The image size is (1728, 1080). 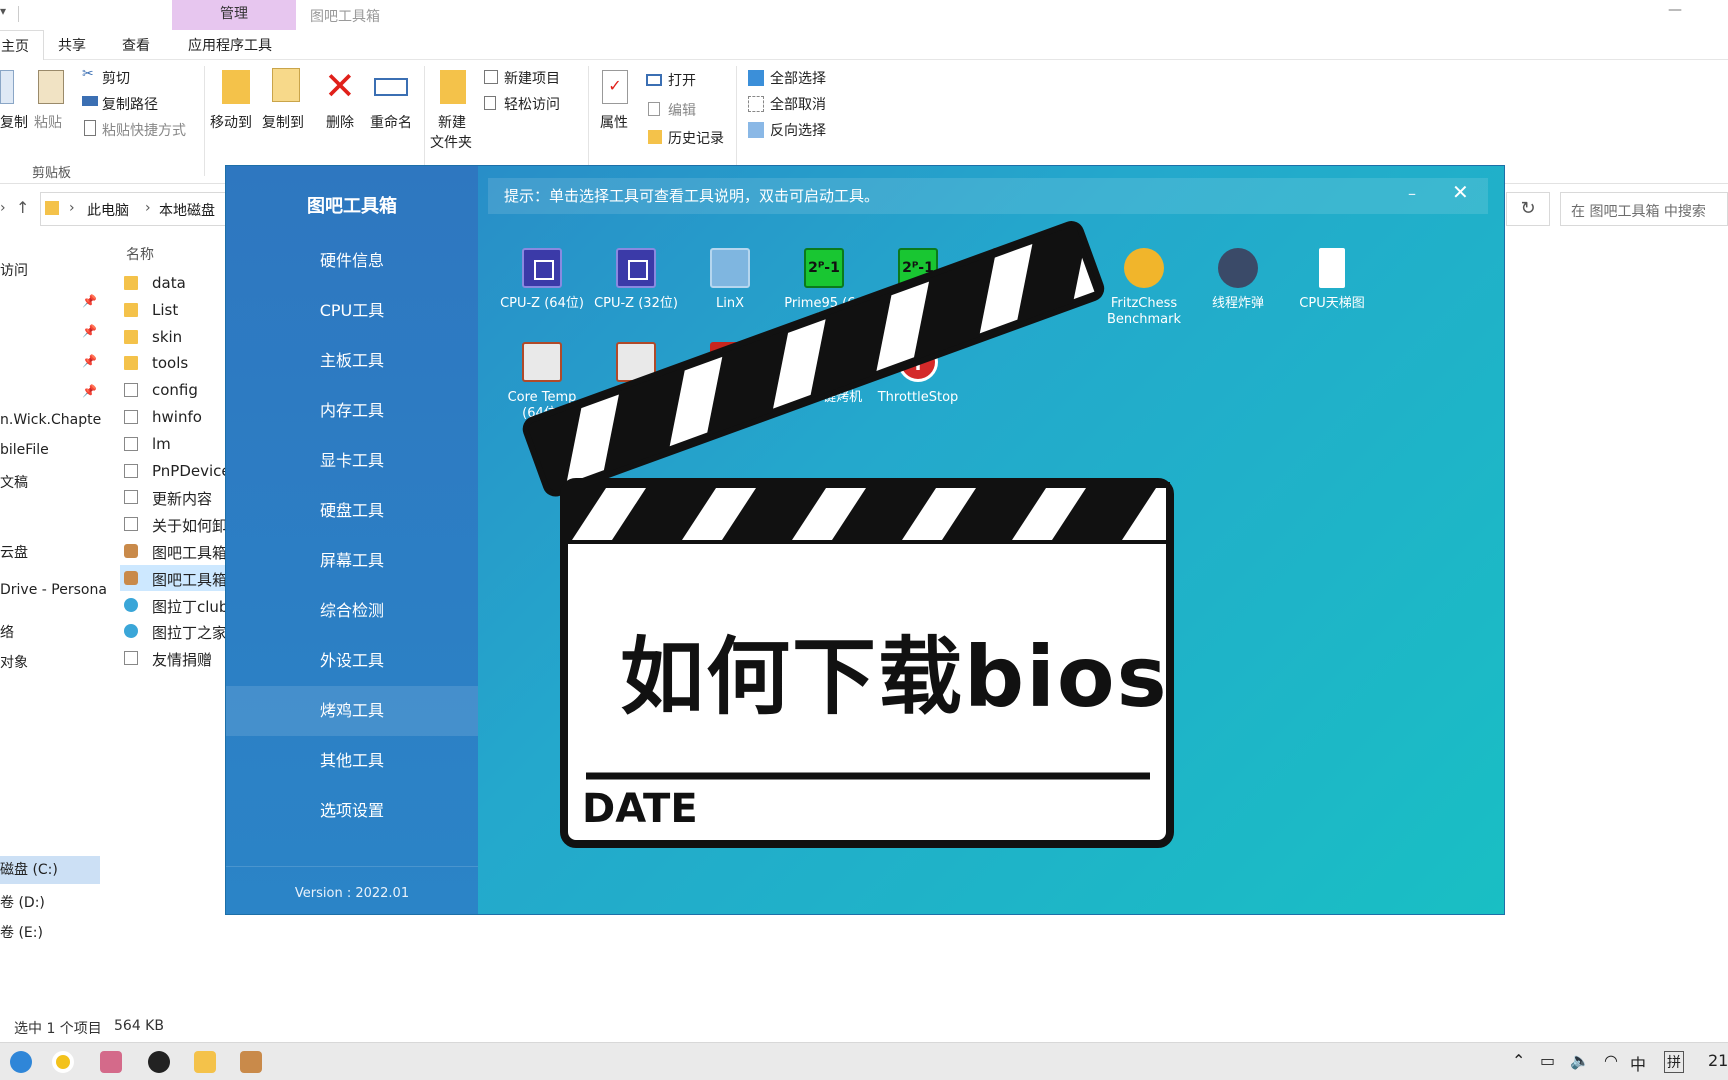 I want to click on nav-item-drive-c: 磁盘 (C:), so click(x=50, y=870).